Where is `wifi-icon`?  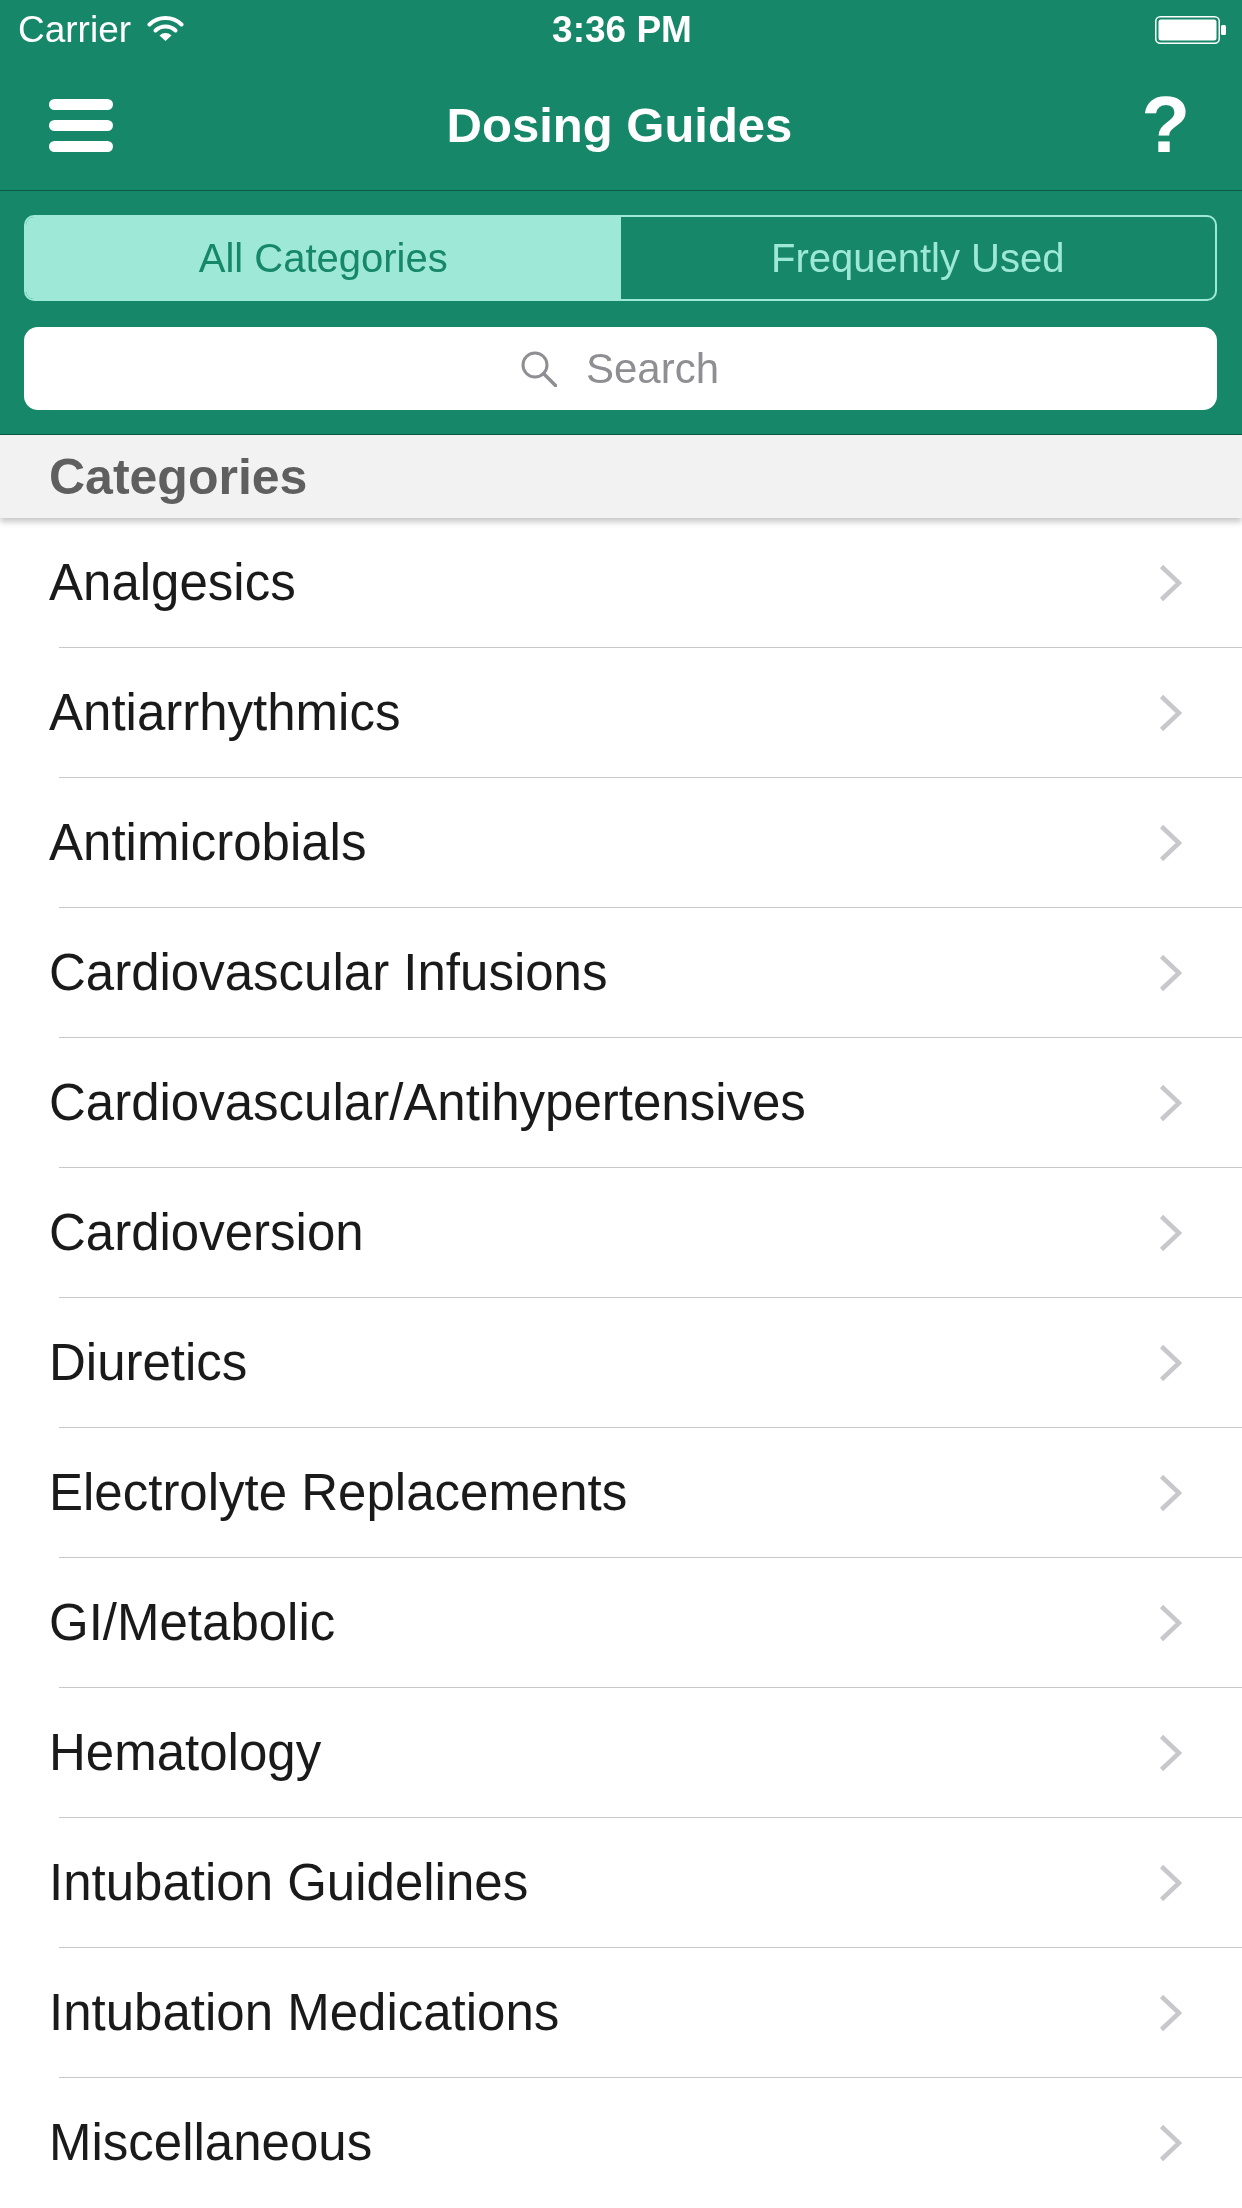
wifi-icon is located at coordinates (166, 28).